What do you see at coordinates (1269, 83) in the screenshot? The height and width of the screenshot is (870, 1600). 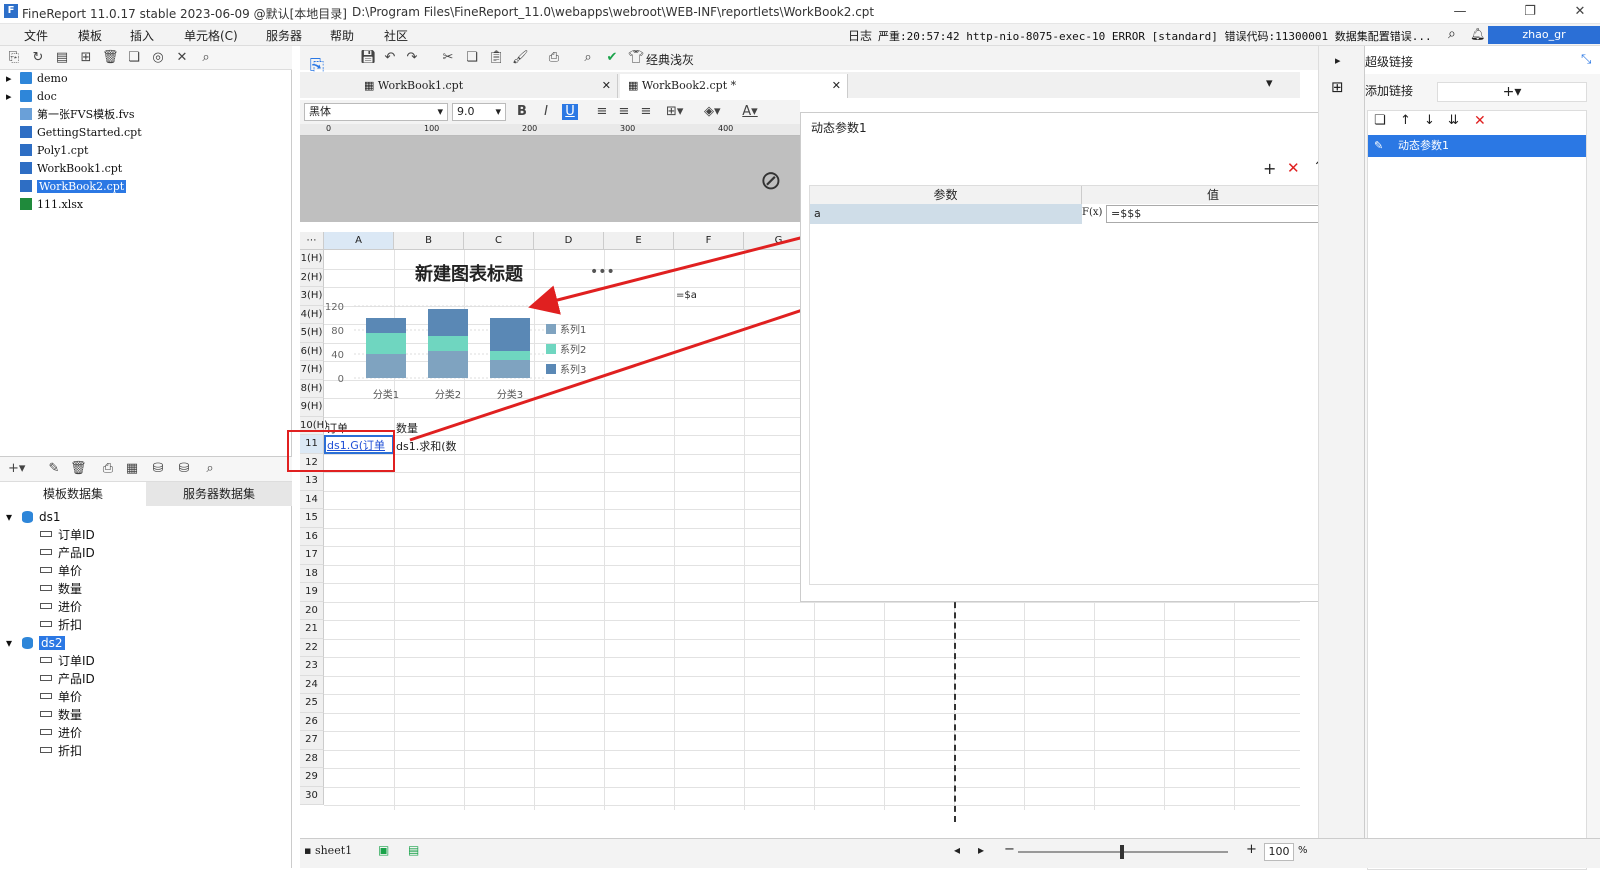 I see `tab-menu-icon: ▾` at bounding box center [1269, 83].